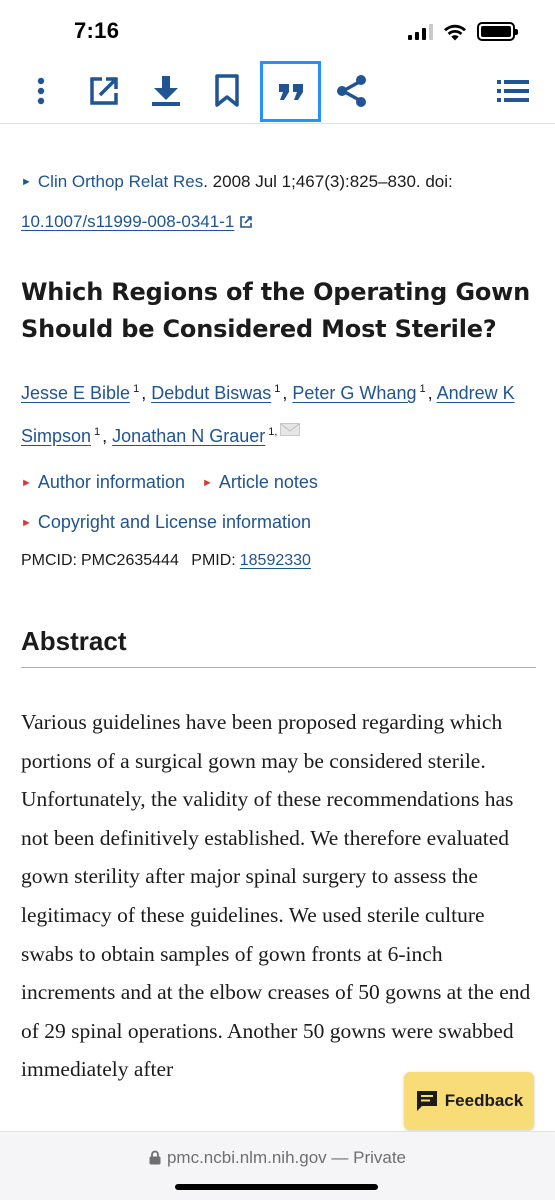 This screenshot has height=1200, width=555. Describe the element at coordinates (130, 560) in the screenshot. I see `pmcid-value: PMC2635444` at that location.